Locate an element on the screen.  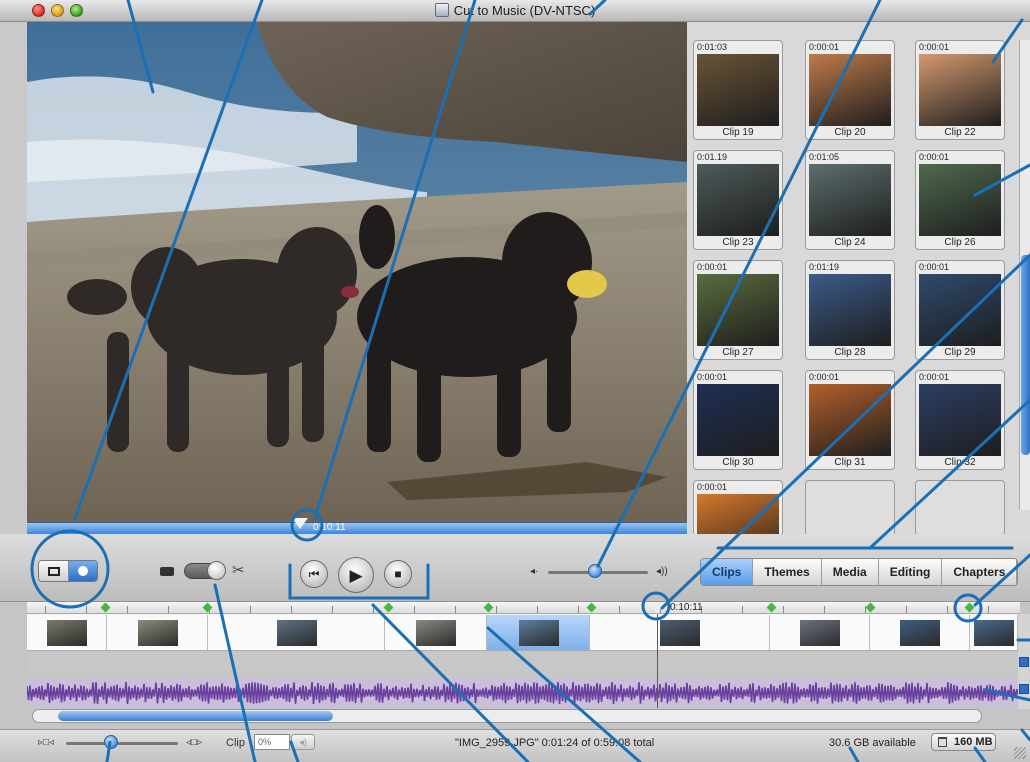
zoom-in-icon: ◃□▹ is located at coordinates (194, 742).